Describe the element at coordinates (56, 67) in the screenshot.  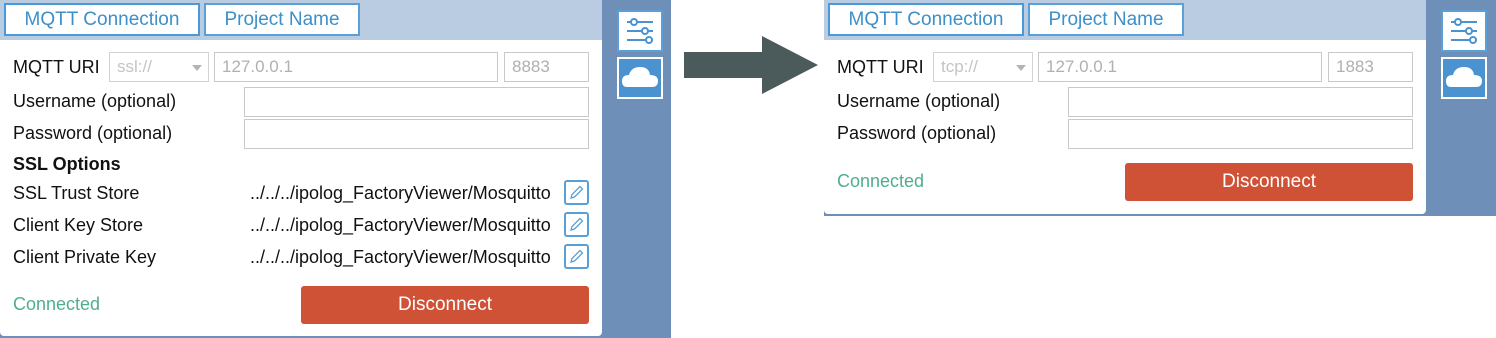
I see `left-mqtt-uri-label: MQTT URI` at that location.